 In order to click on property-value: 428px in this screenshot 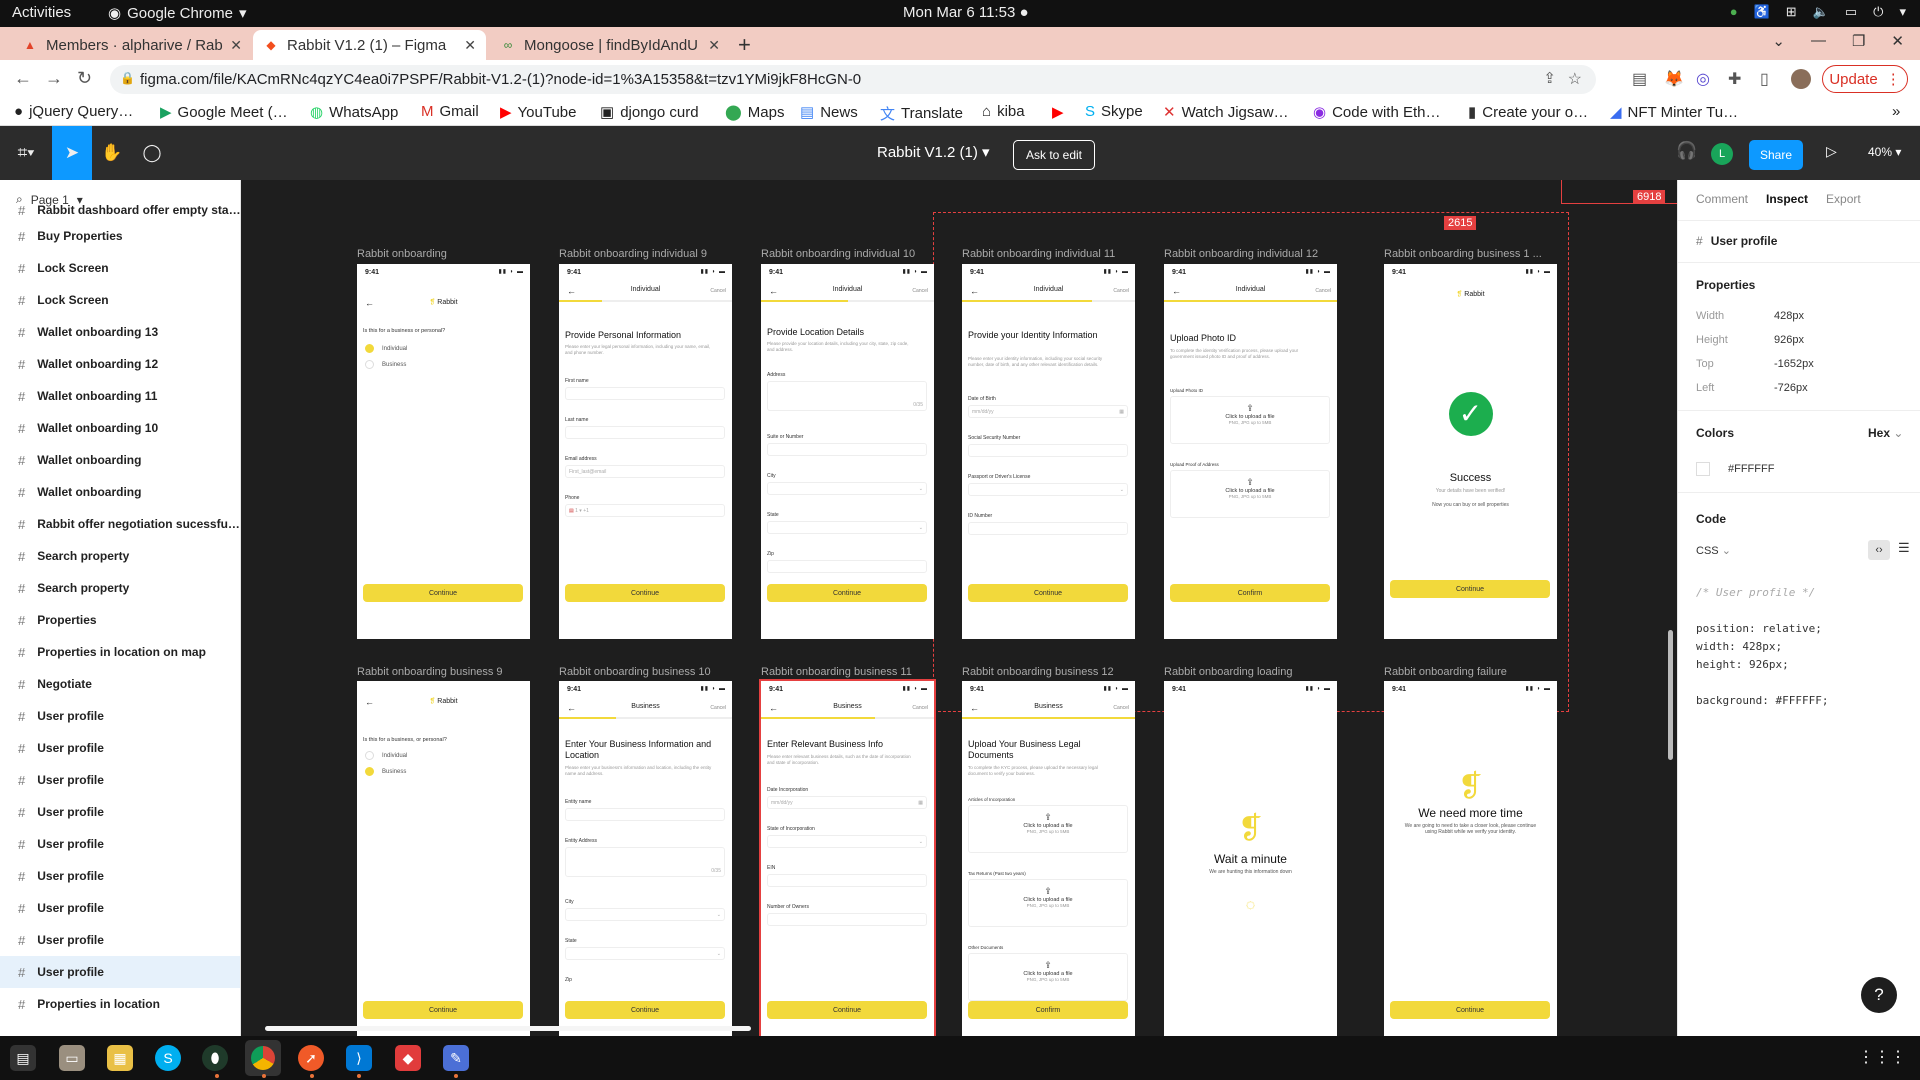, I will do `click(1789, 316)`.